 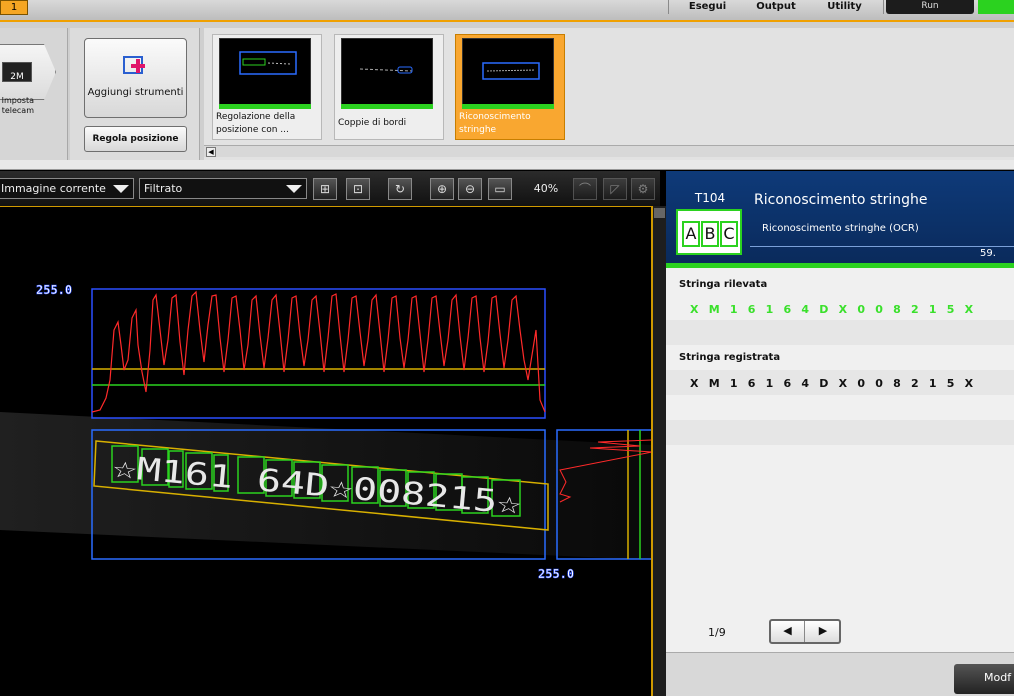 What do you see at coordinates (930, 7) in the screenshot?
I see `run-button: Run` at bounding box center [930, 7].